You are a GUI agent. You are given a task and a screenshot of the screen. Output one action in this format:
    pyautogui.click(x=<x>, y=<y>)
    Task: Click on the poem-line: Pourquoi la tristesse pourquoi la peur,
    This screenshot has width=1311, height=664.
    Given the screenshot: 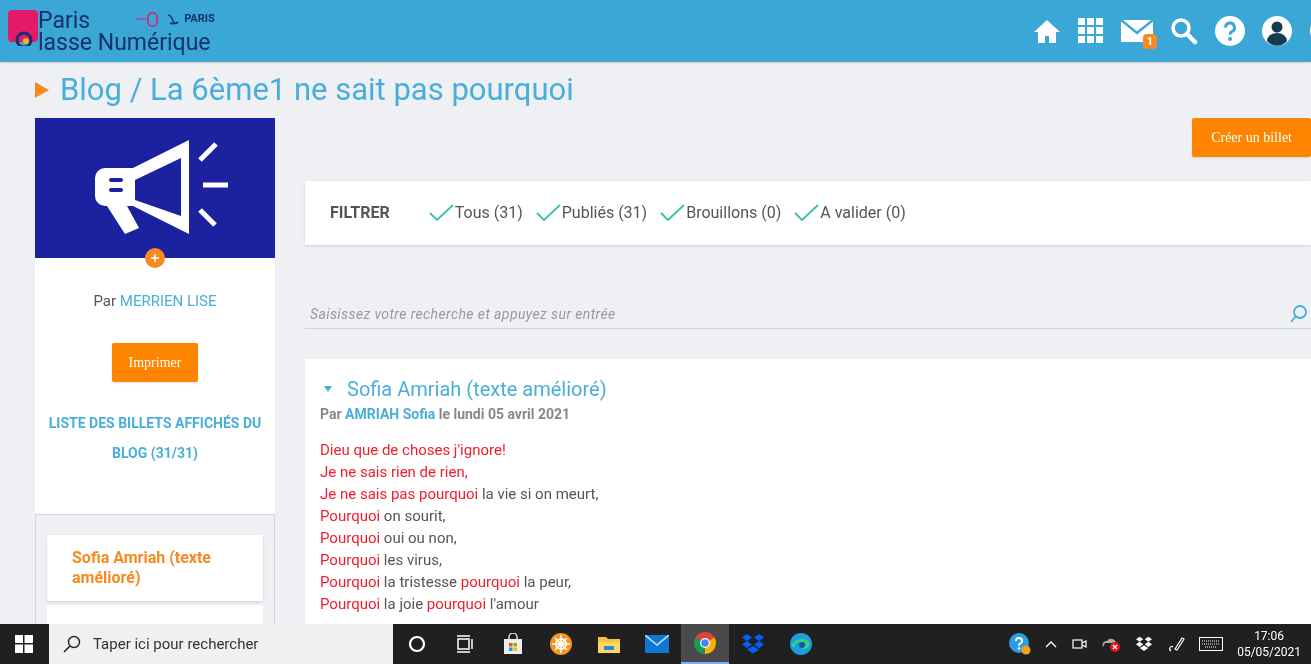 What is the action you would take?
    pyautogui.click(x=446, y=582)
    